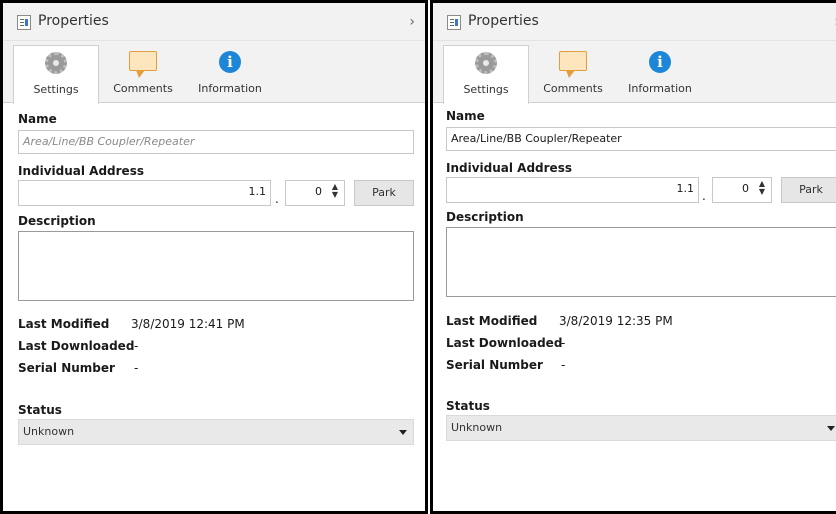 Image resolution: width=836 pixels, height=514 pixels. I want to click on name-placeholder: Area/Line/BB Coupler/Repeater, so click(109, 141).